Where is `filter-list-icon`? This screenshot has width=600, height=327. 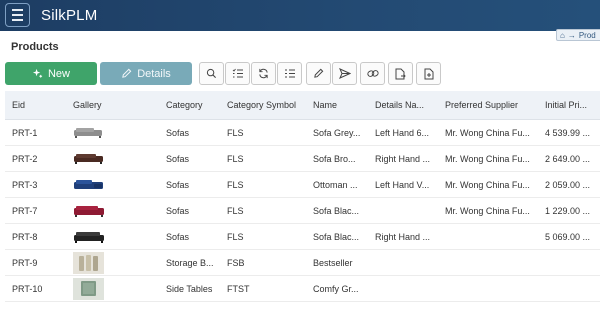 filter-list-icon is located at coordinates (237, 73).